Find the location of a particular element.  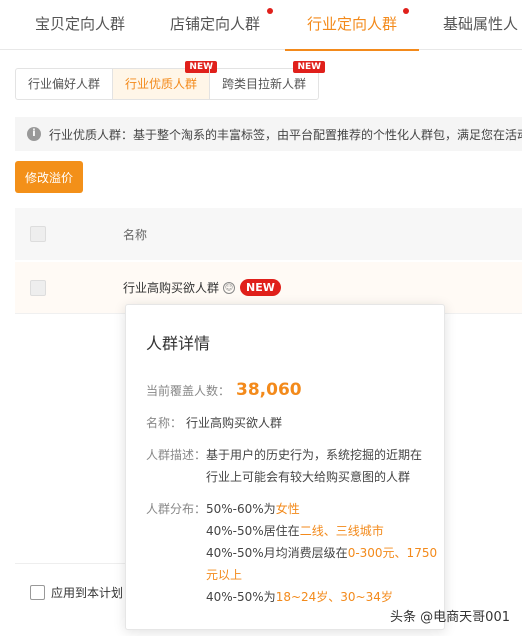

watermark: 头条 @电商天哥001 is located at coordinates (450, 617).